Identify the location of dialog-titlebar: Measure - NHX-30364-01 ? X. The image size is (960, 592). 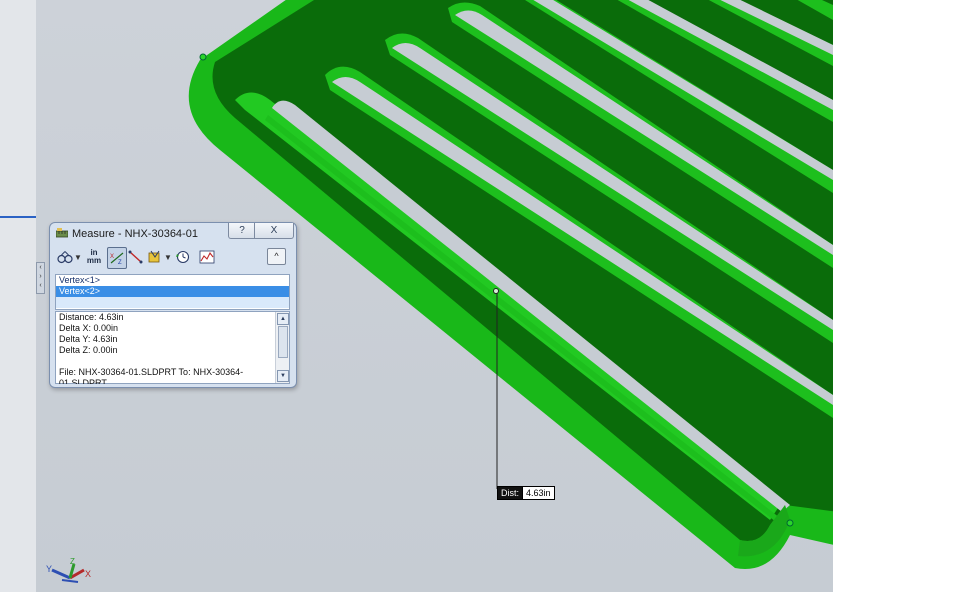
(173, 233).